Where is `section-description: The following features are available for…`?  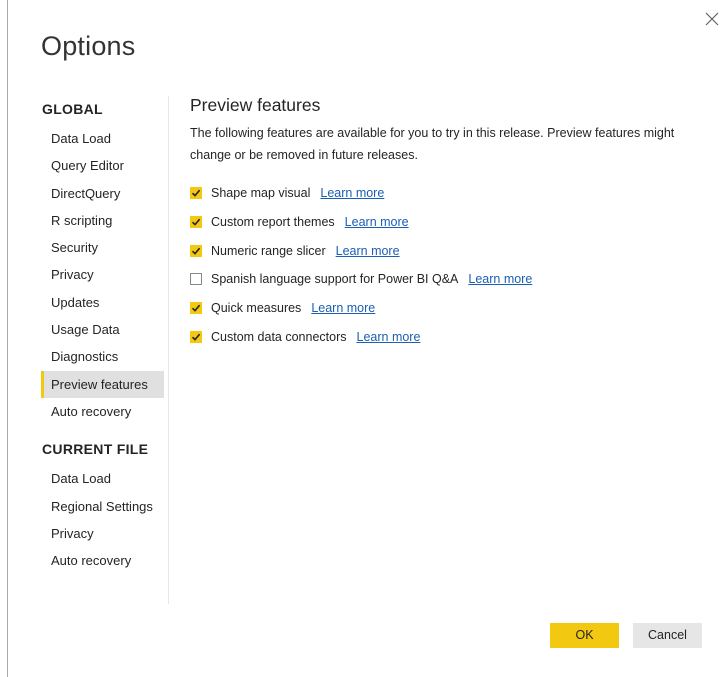 section-description: The following features are available for… is located at coordinates (432, 144).